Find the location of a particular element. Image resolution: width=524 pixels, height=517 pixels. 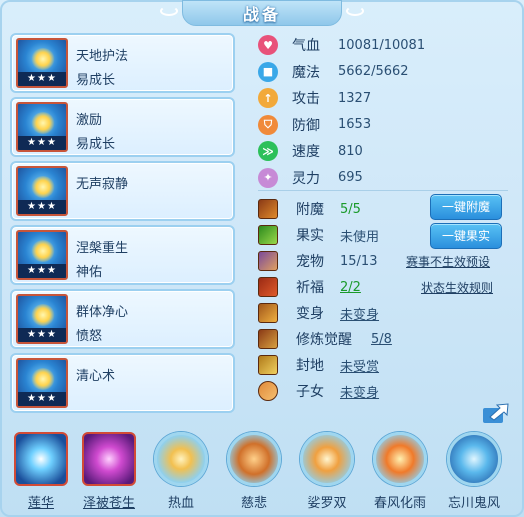

bottom-skill-label: 泽被苍生 is located at coordinates (108, 503).